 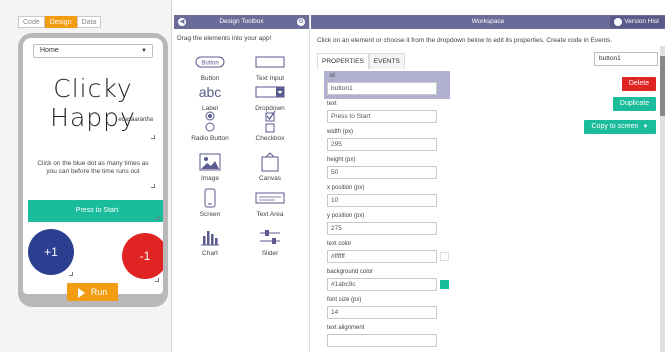 What do you see at coordinates (382, 88) in the screenshot?
I see `id-field: button1` at bounding box center [382, 88].